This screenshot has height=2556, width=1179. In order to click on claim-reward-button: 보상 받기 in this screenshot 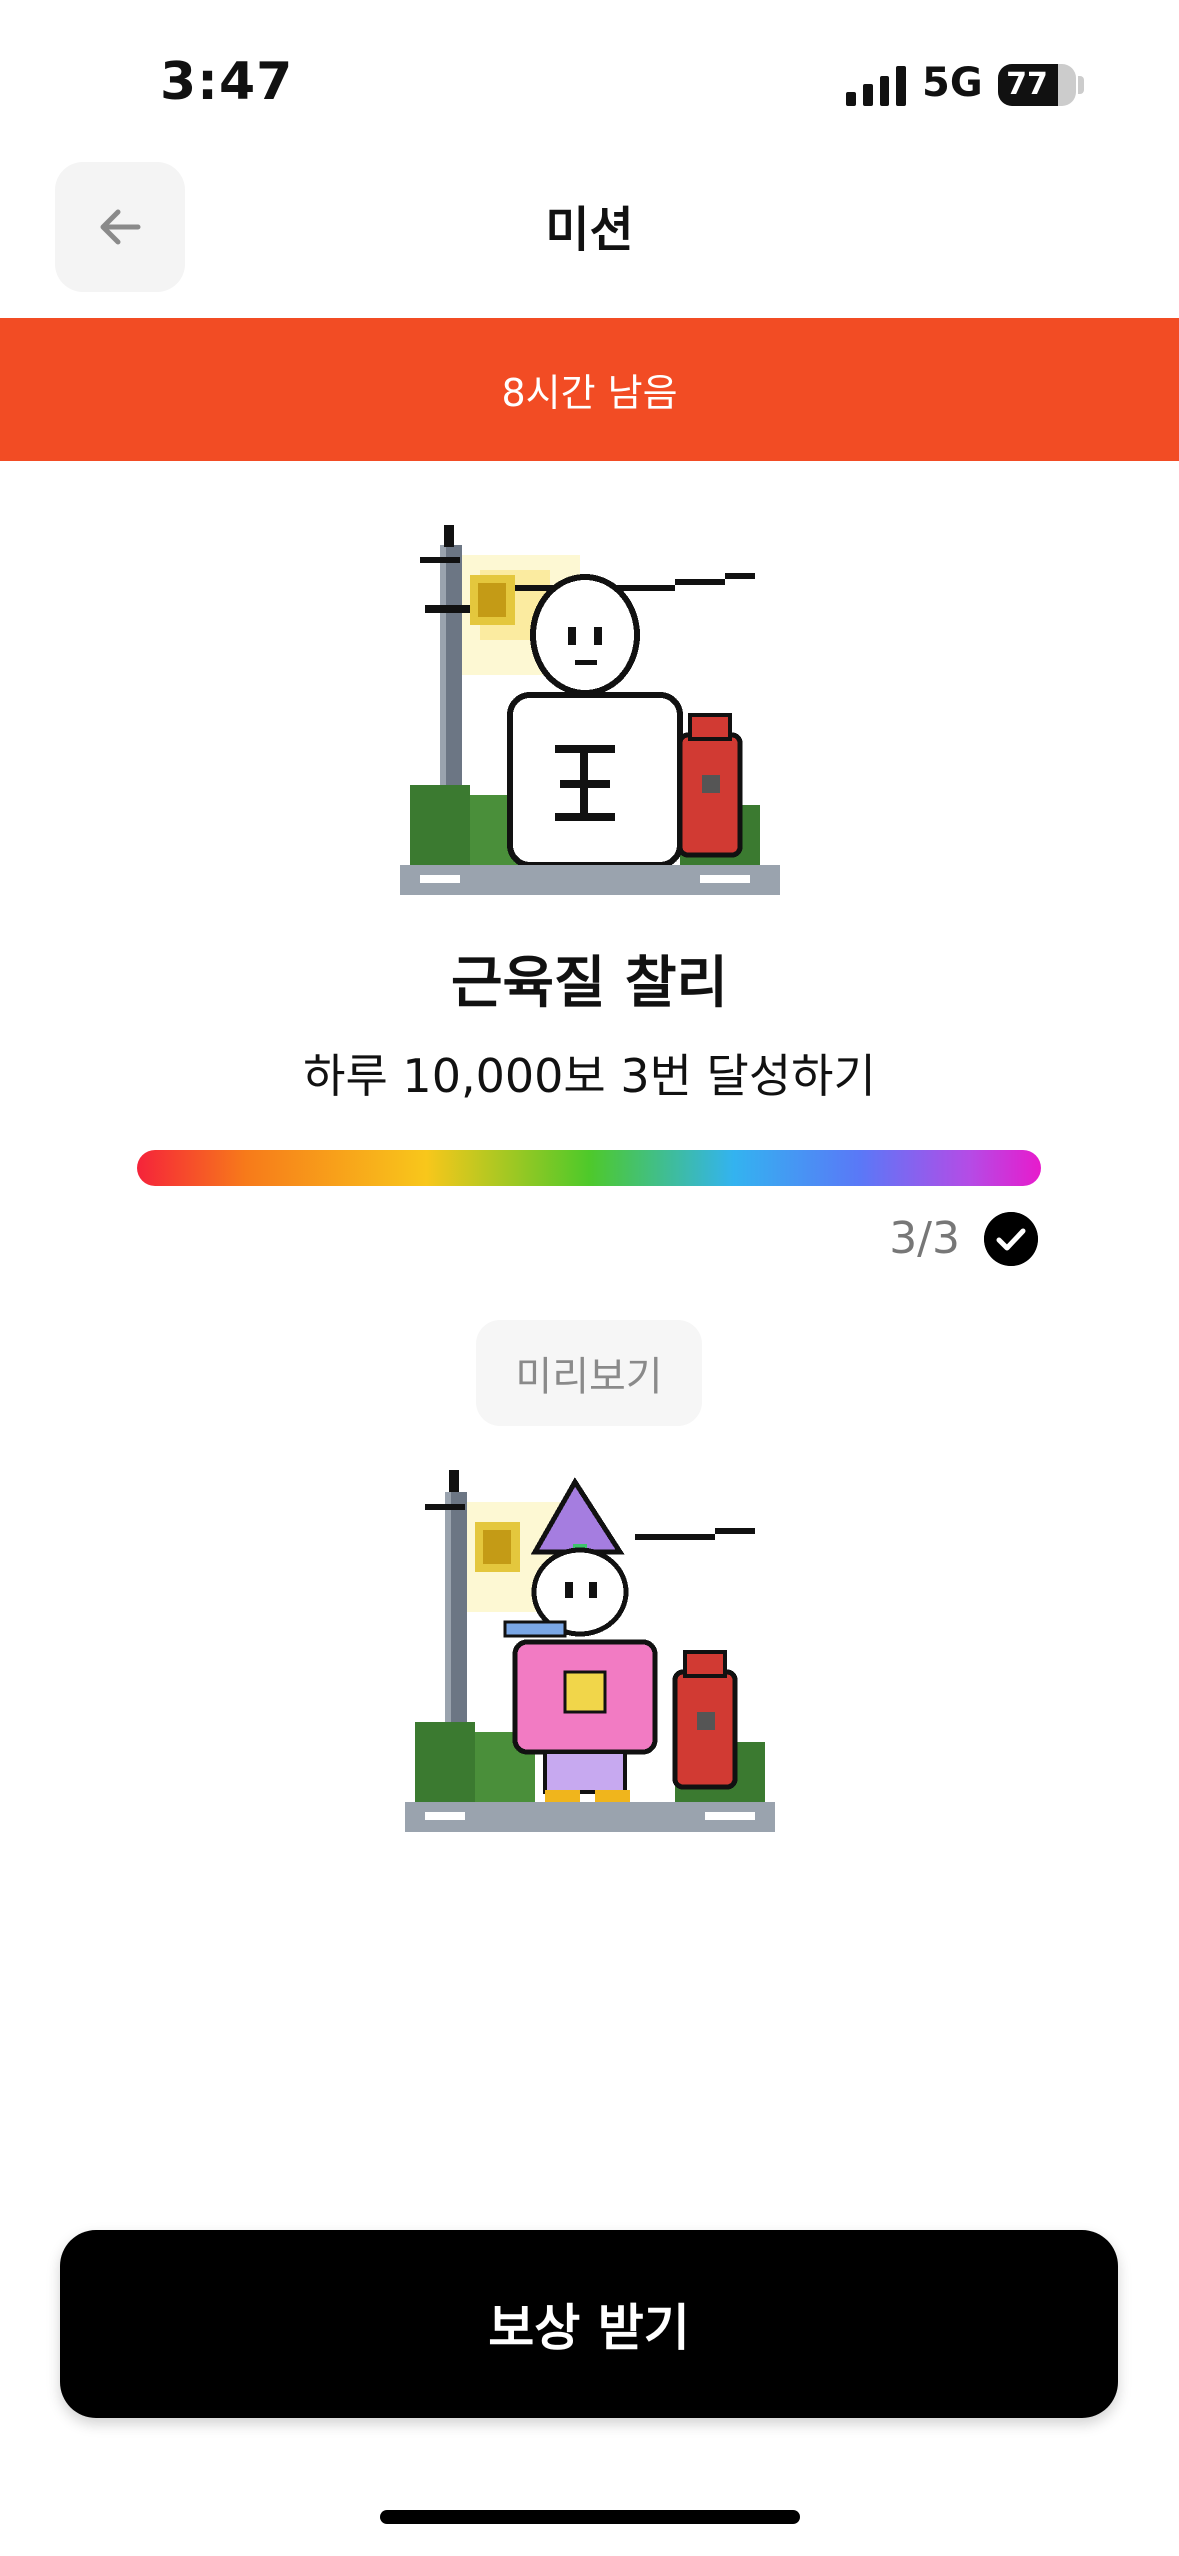, I will do `click(589, 2324)`.